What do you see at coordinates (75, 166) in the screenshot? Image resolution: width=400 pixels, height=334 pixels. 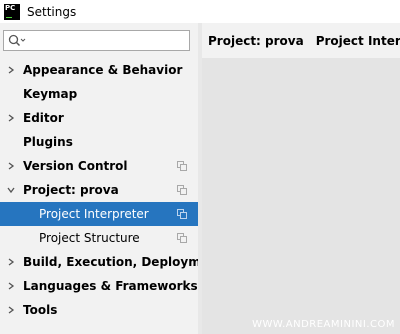 I see `sidebar-item-label: Version Control` at bounding box center [75, 166].